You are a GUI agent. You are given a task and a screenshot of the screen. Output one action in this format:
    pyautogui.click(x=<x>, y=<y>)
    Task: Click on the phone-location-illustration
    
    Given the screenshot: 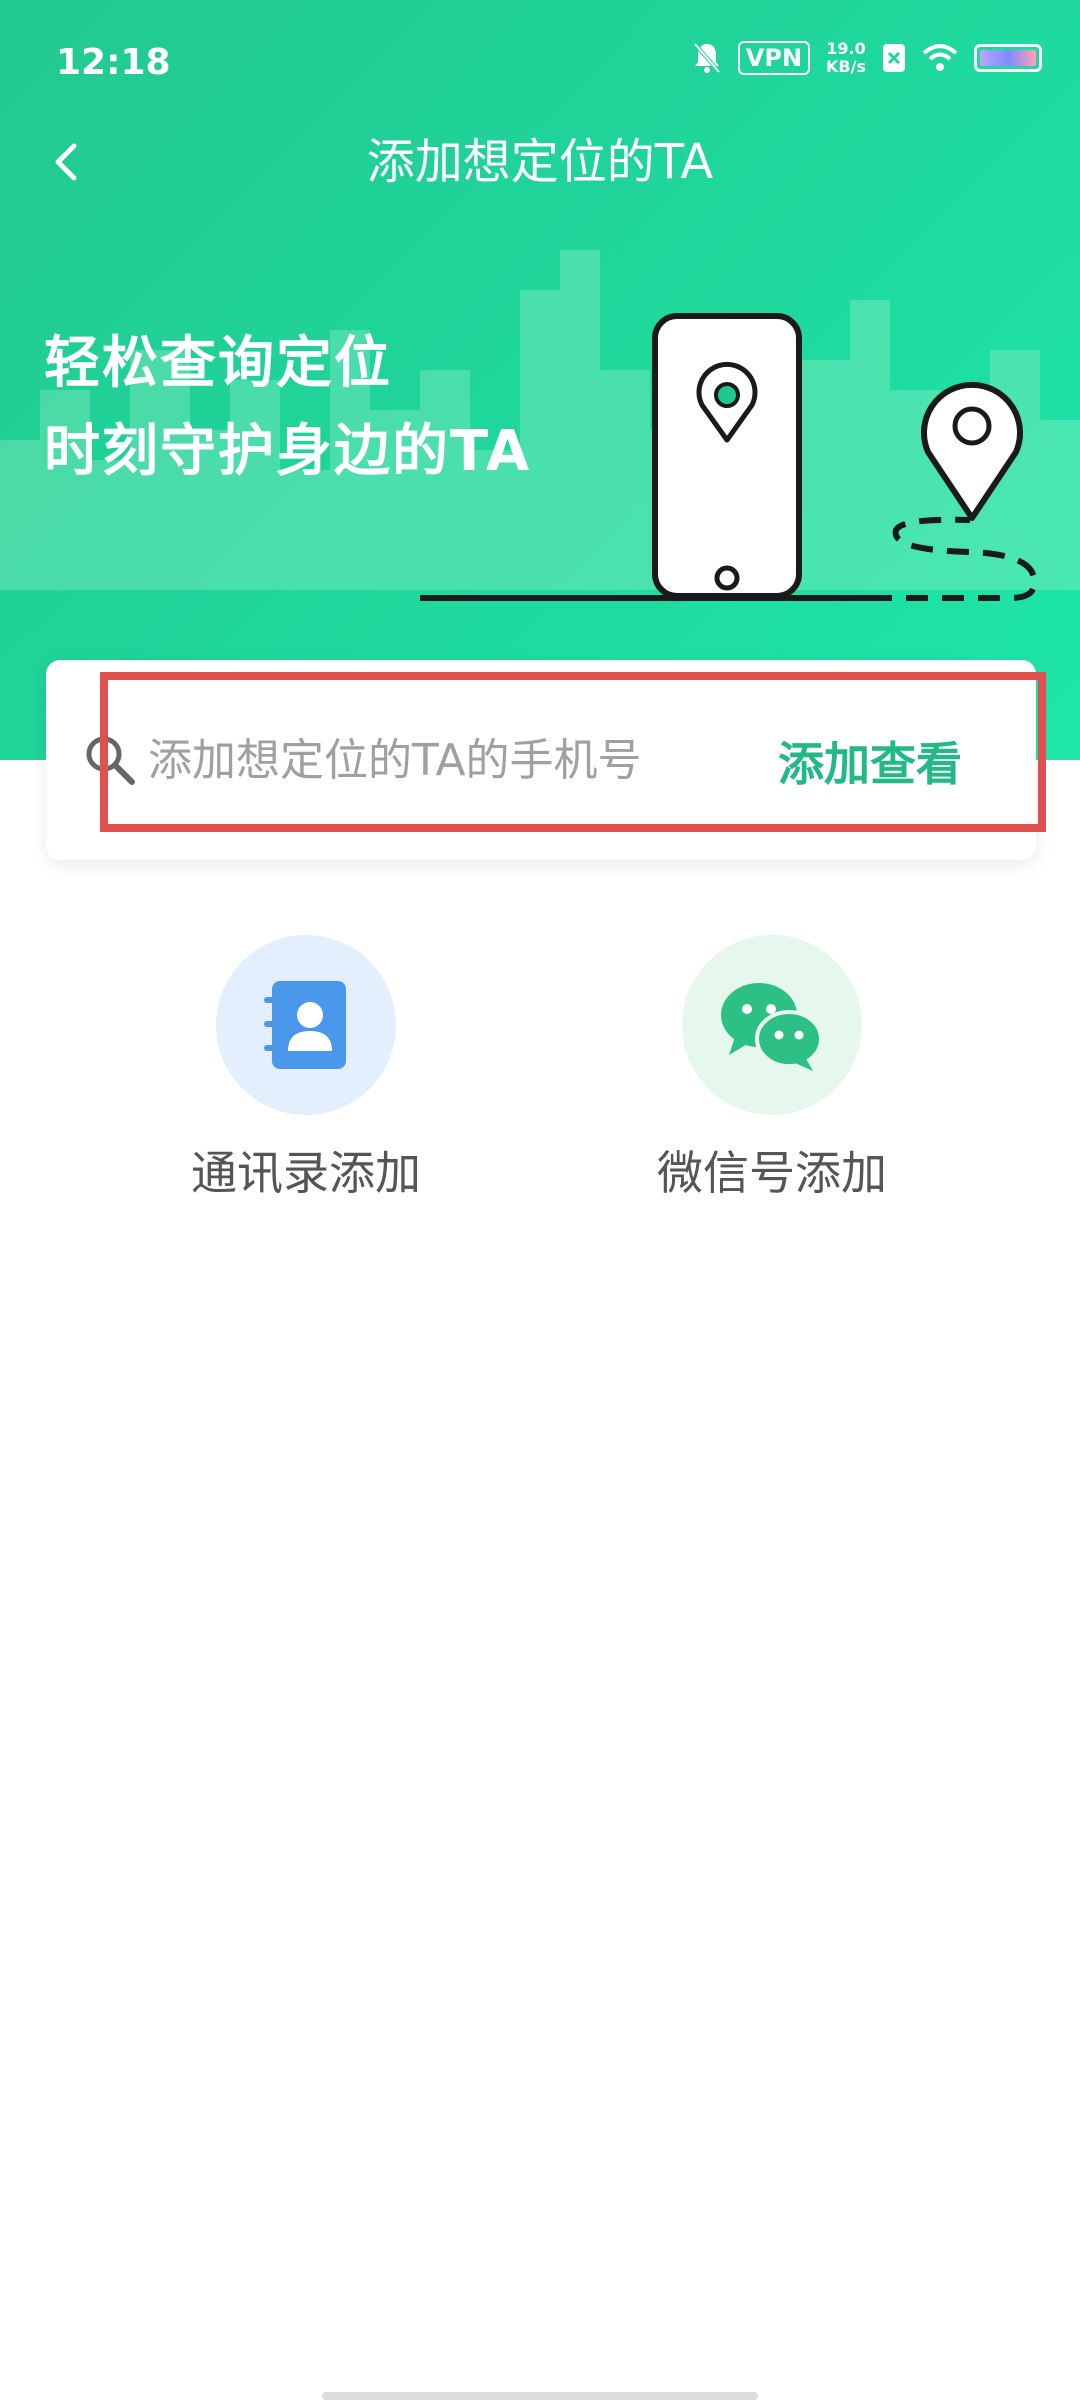 What is the action you would take?
    pyautogui.click(x=729, y=457)
    